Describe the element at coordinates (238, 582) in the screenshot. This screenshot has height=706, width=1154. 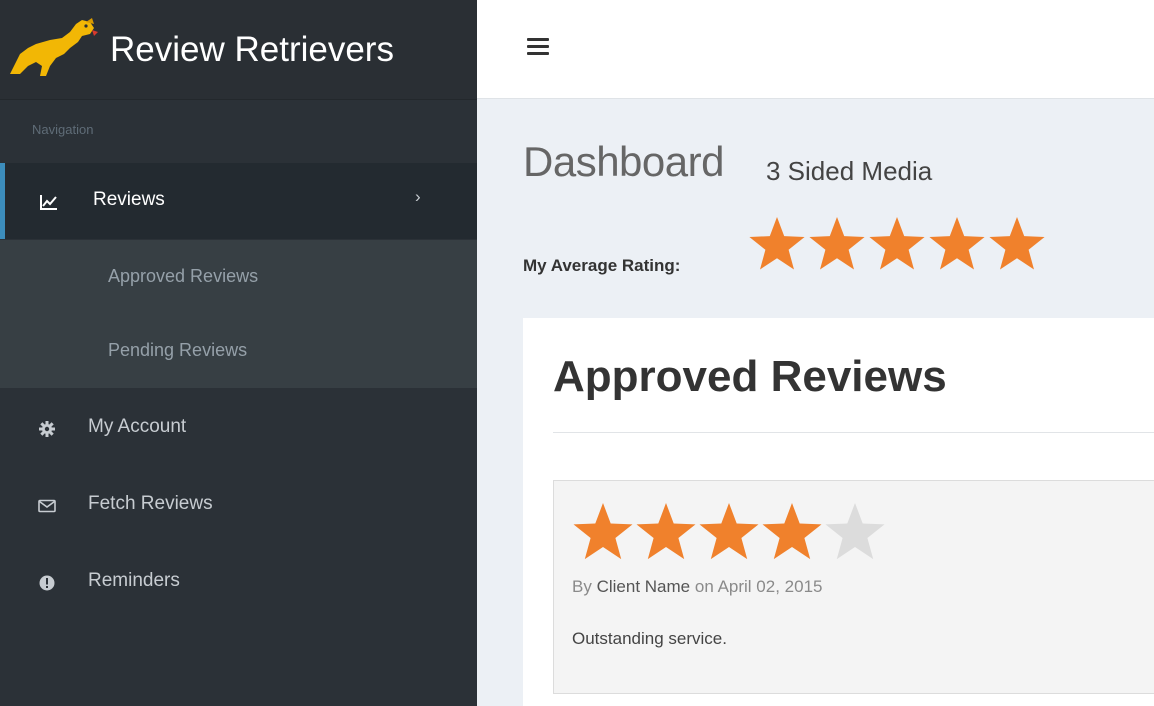
I see `sidebar-item-reminders: Reminders` at that location.